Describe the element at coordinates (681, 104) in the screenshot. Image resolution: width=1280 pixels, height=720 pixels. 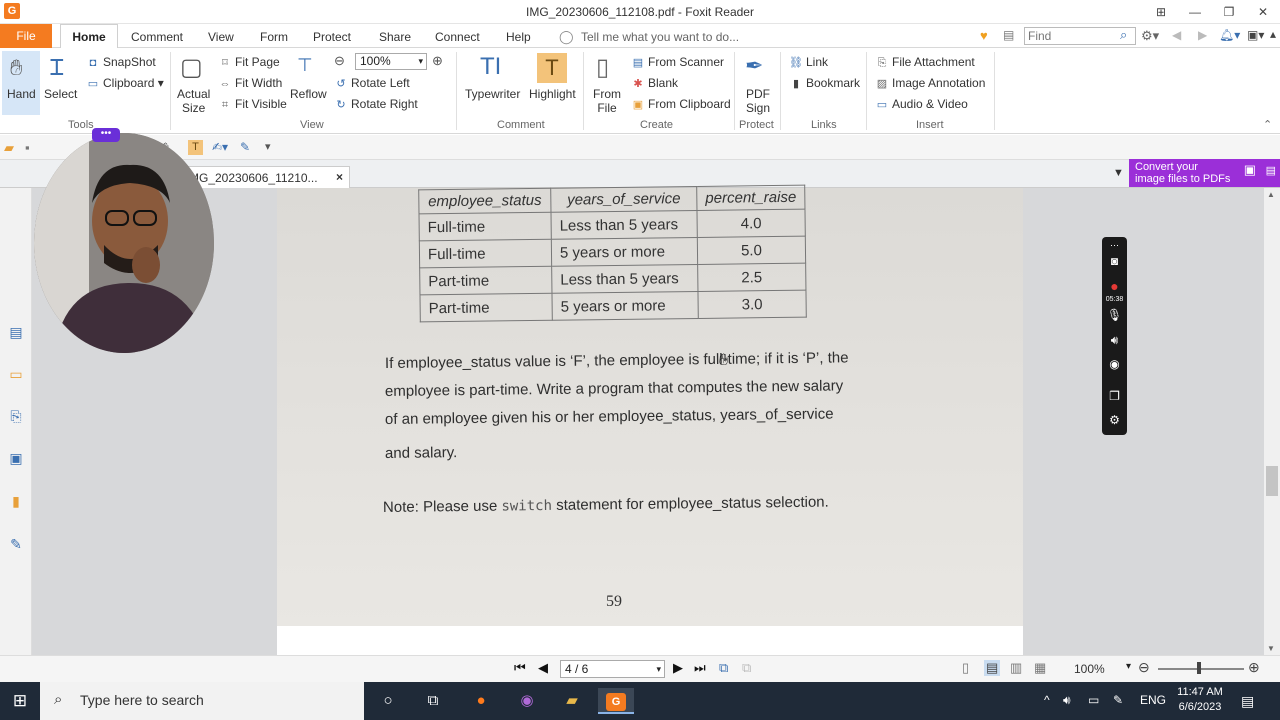
I see `from-clipboard-button: ▣ From Clipboard` at that location.